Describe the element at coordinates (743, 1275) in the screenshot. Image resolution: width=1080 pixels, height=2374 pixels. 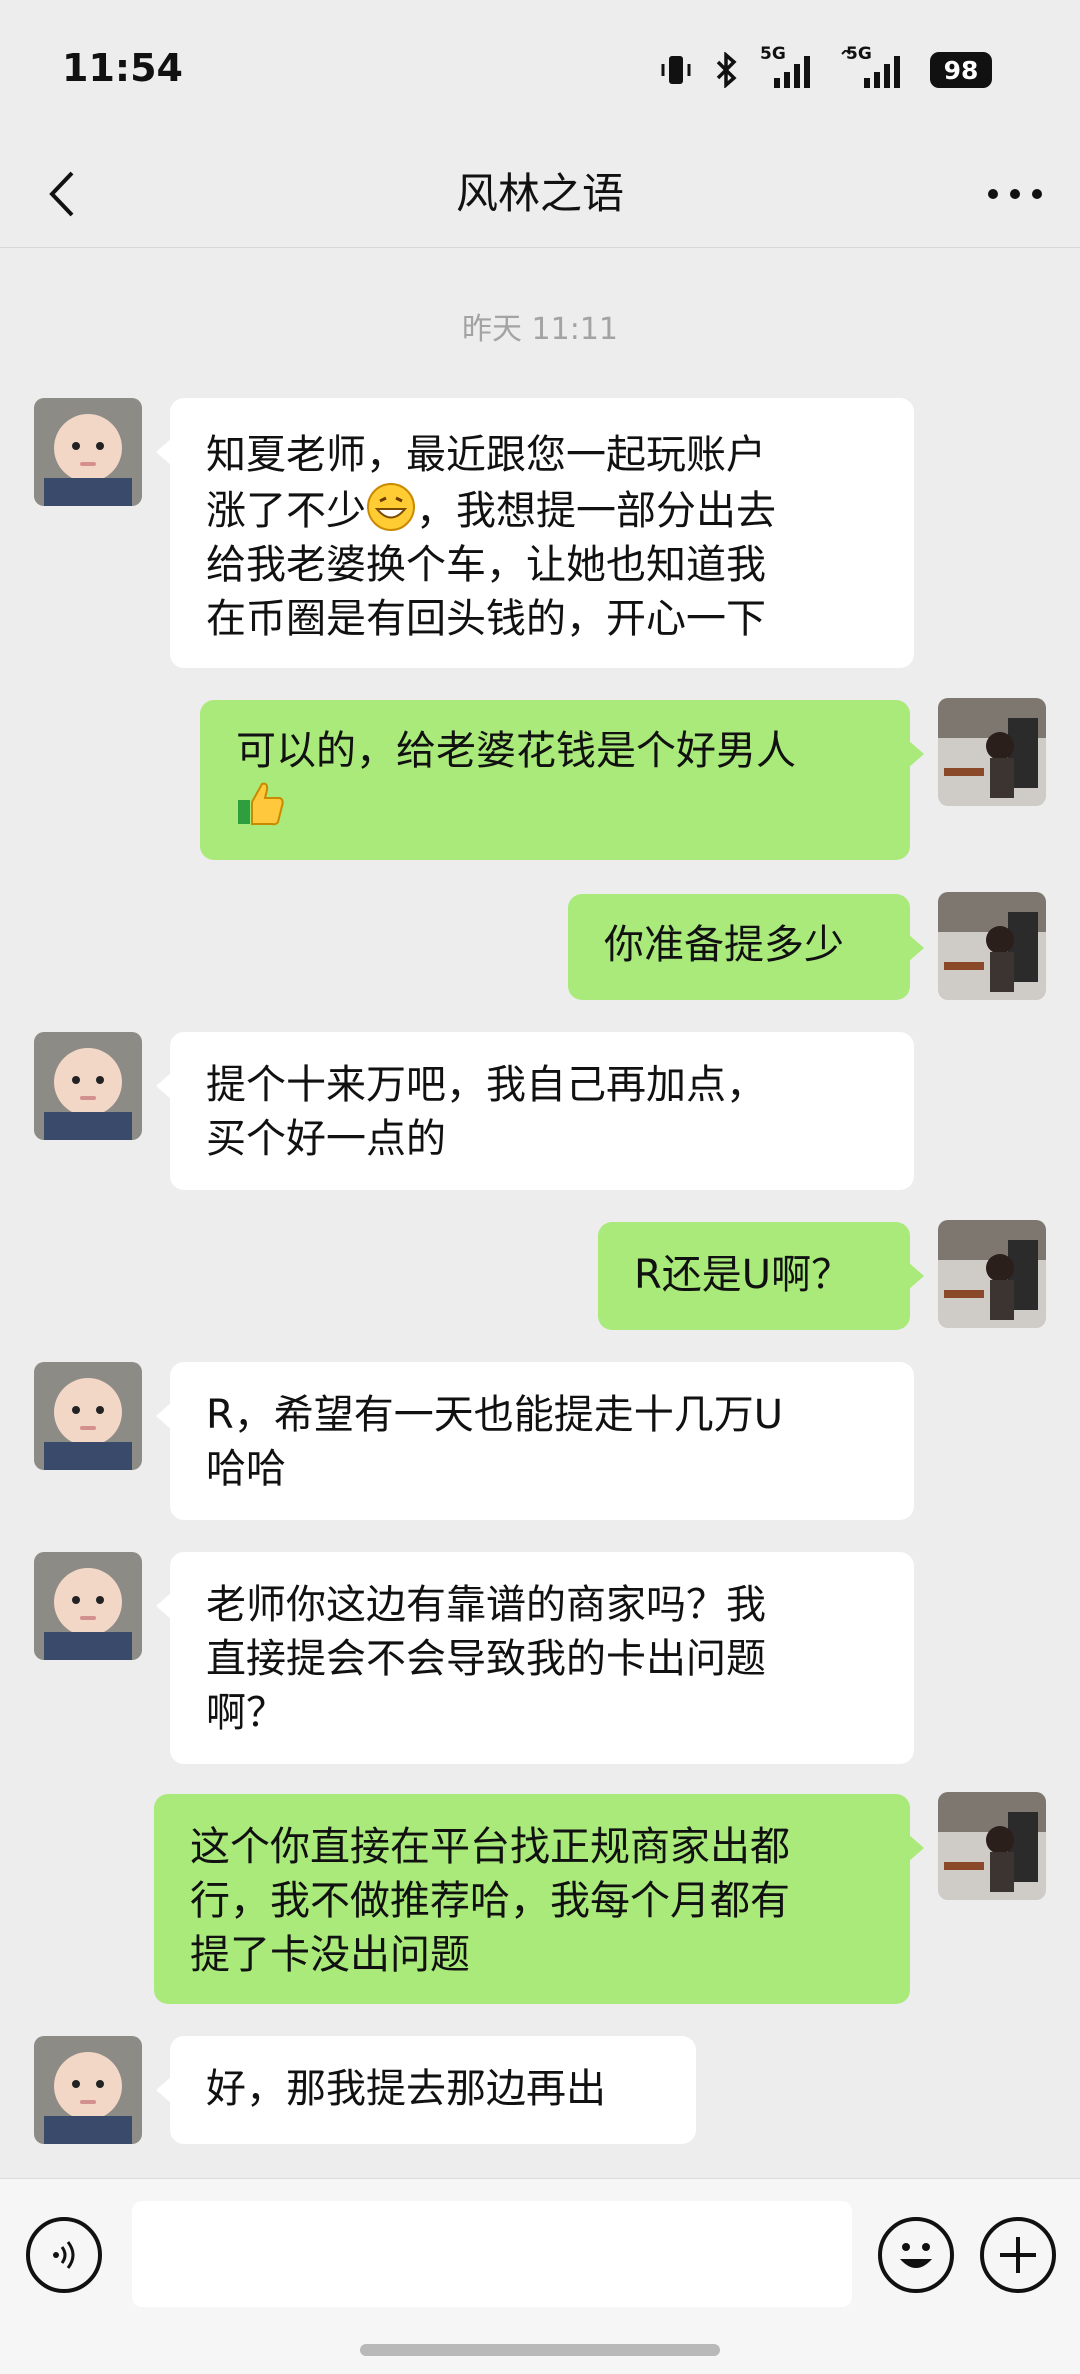
I see `message-text-line: R还是U啊？` at that location.